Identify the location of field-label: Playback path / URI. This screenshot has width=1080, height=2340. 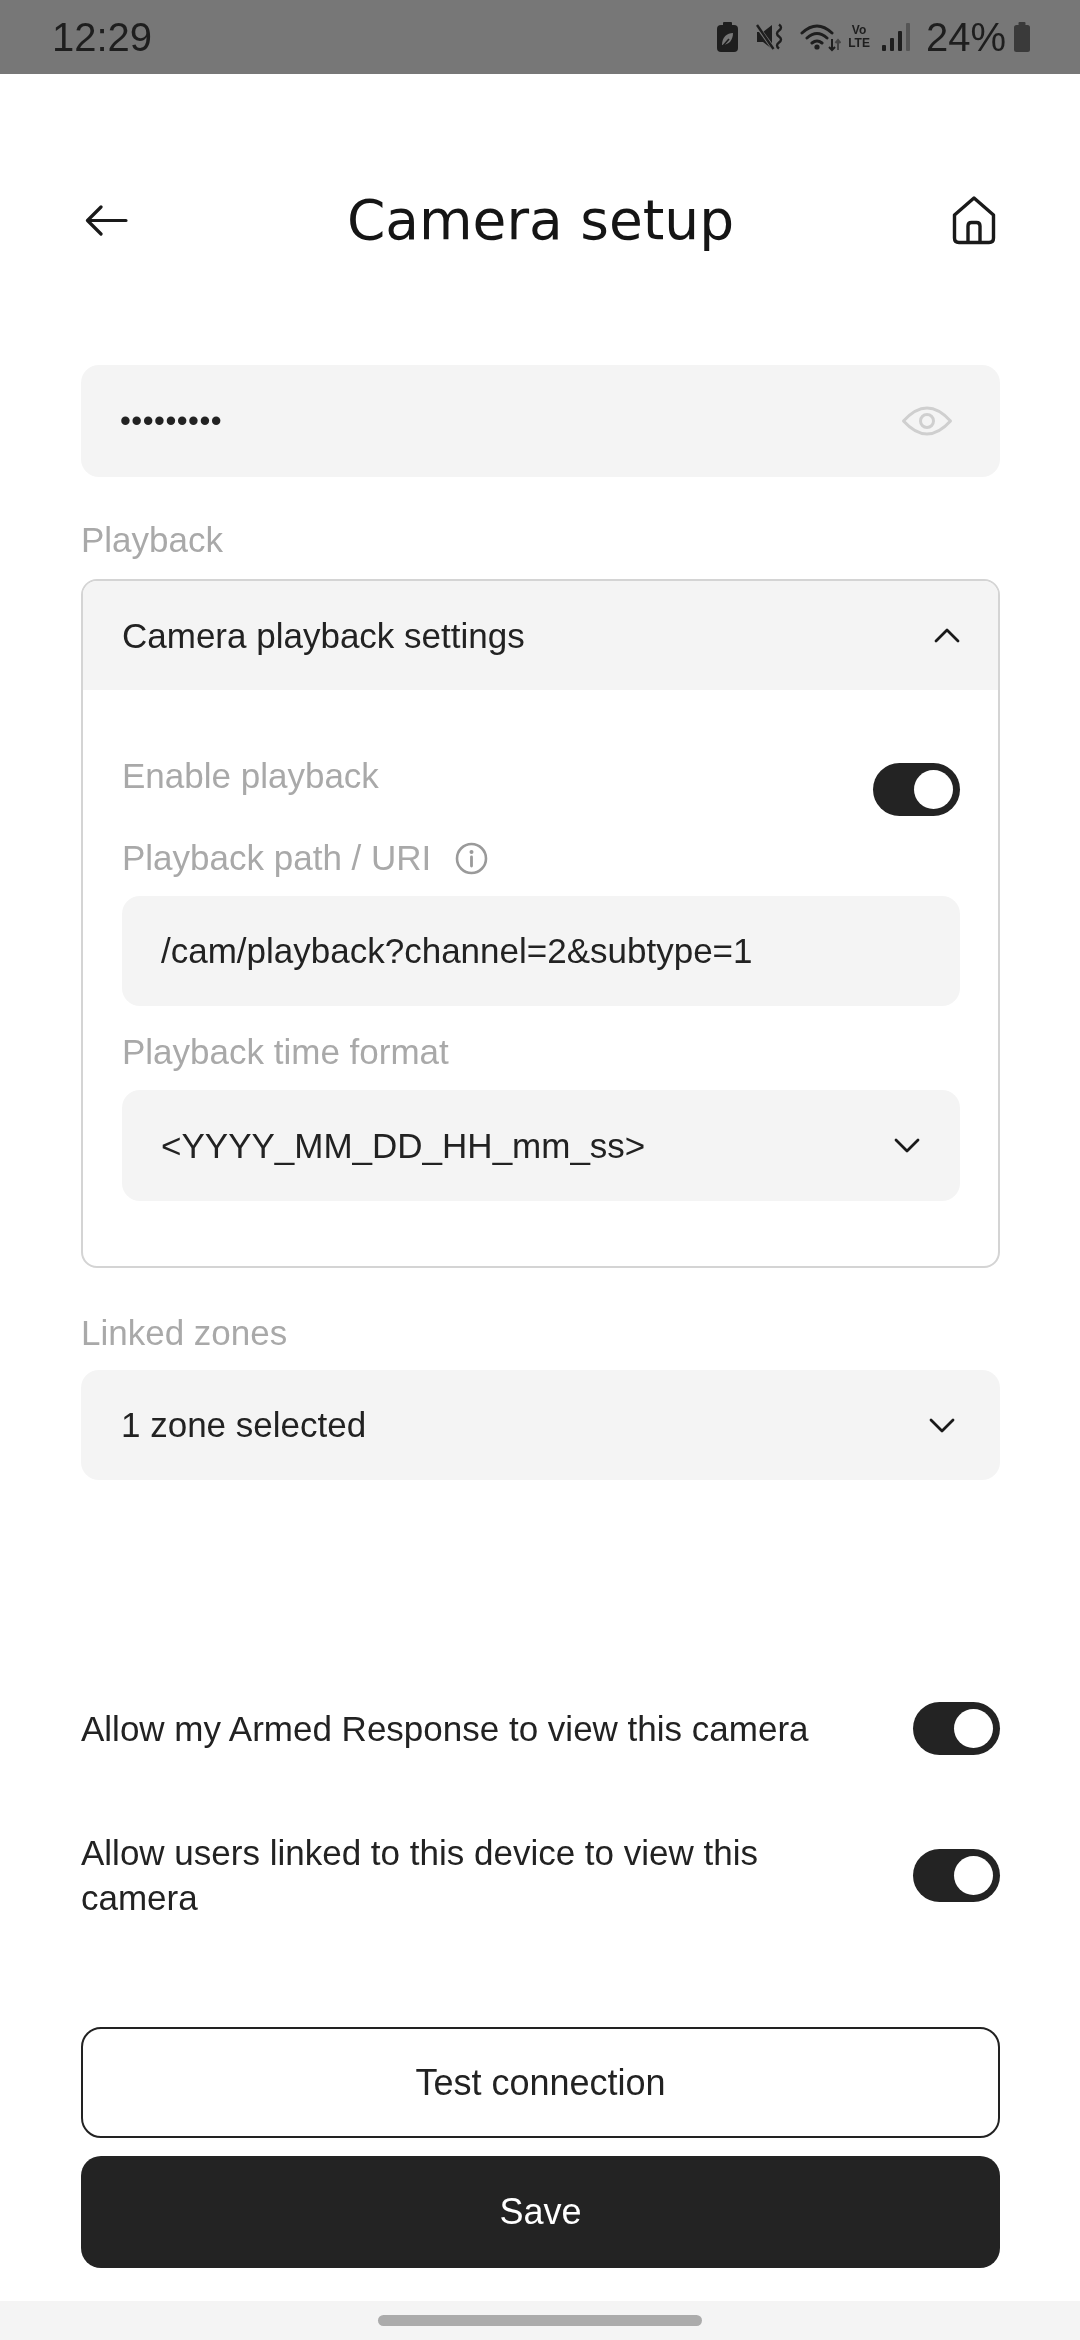
(277, 858).